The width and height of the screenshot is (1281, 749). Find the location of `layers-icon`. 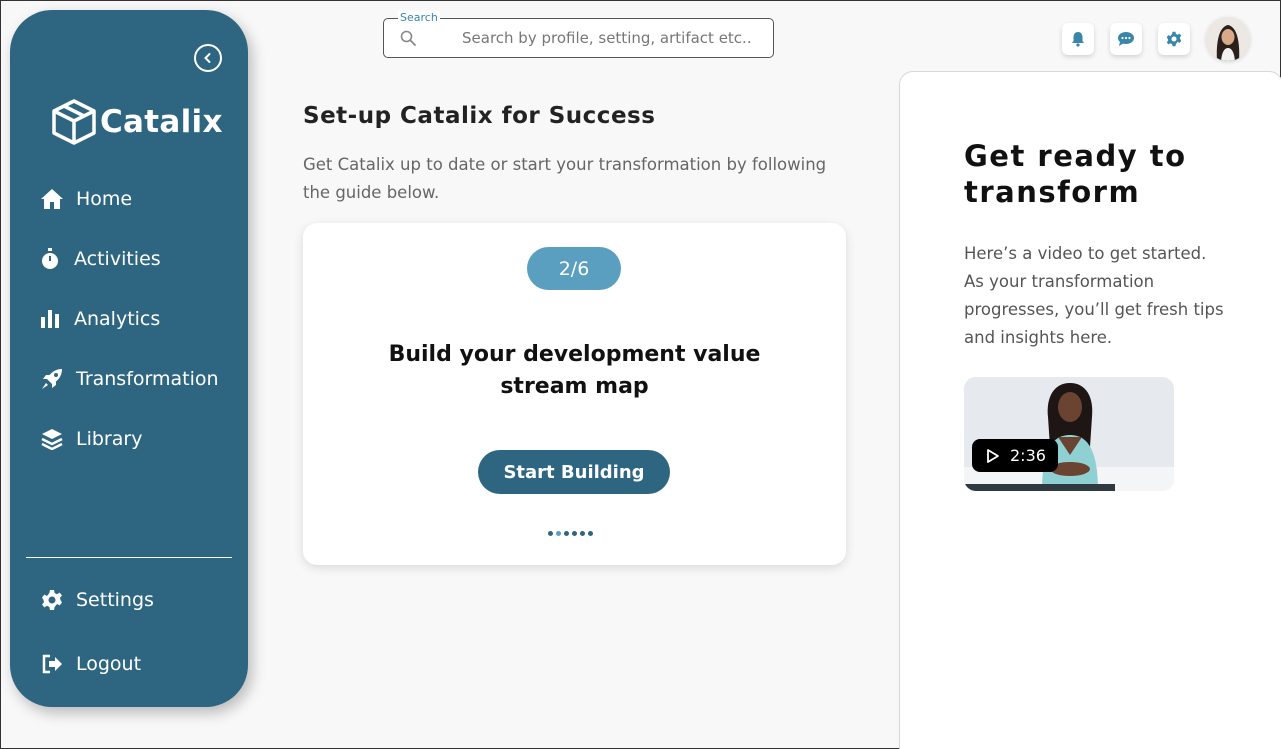

layers-icon is located at coordinates (52, 439).